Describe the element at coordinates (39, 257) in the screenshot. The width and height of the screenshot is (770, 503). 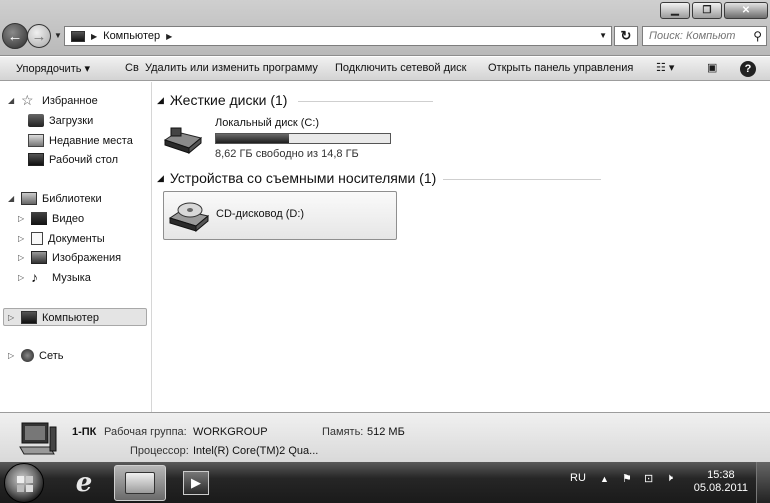
I see `pictures-icon` at that location.